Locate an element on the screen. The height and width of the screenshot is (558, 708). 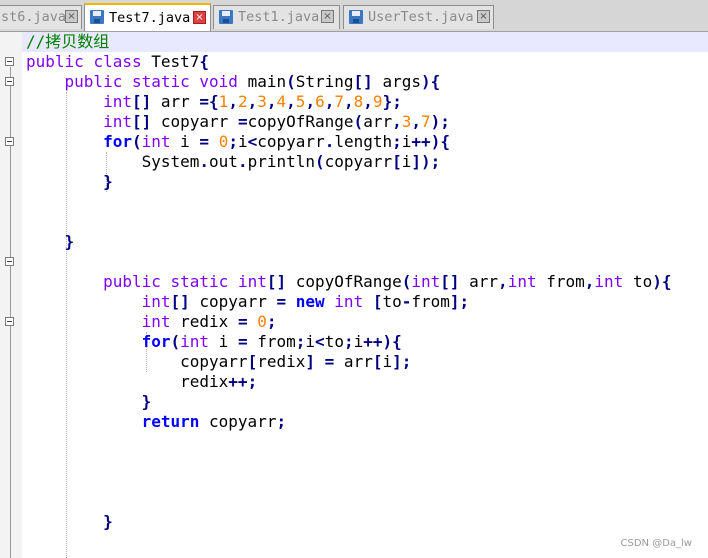
code-token: ++){ is located at coordinates (382, 341).